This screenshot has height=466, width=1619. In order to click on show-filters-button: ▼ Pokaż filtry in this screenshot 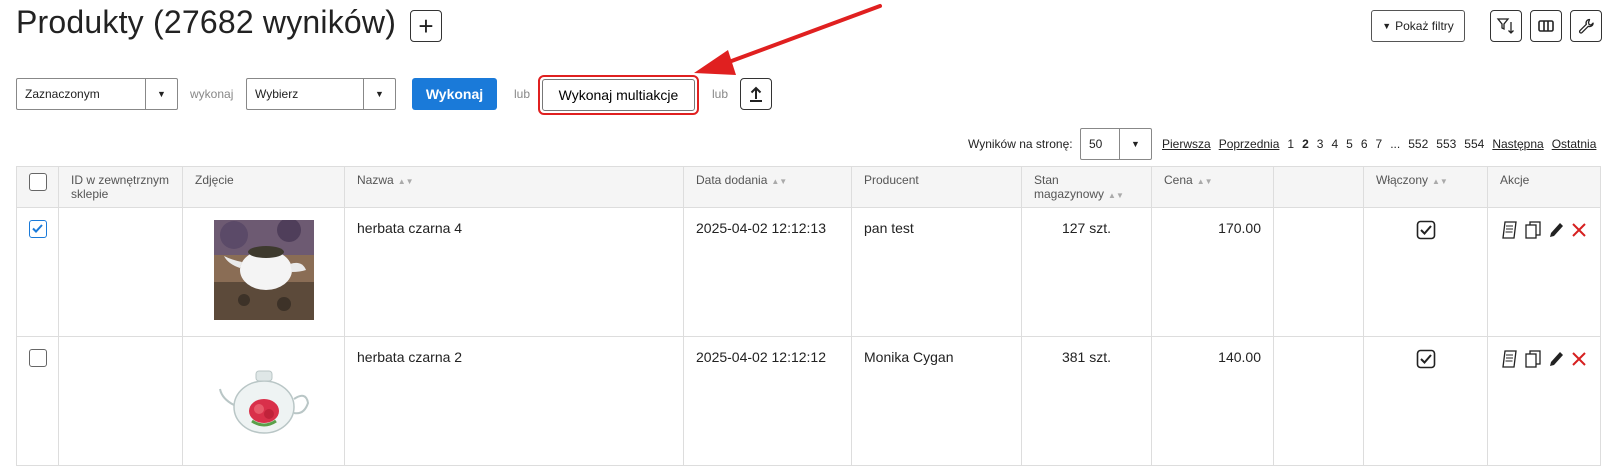, I will do `click(1418, 26)`.